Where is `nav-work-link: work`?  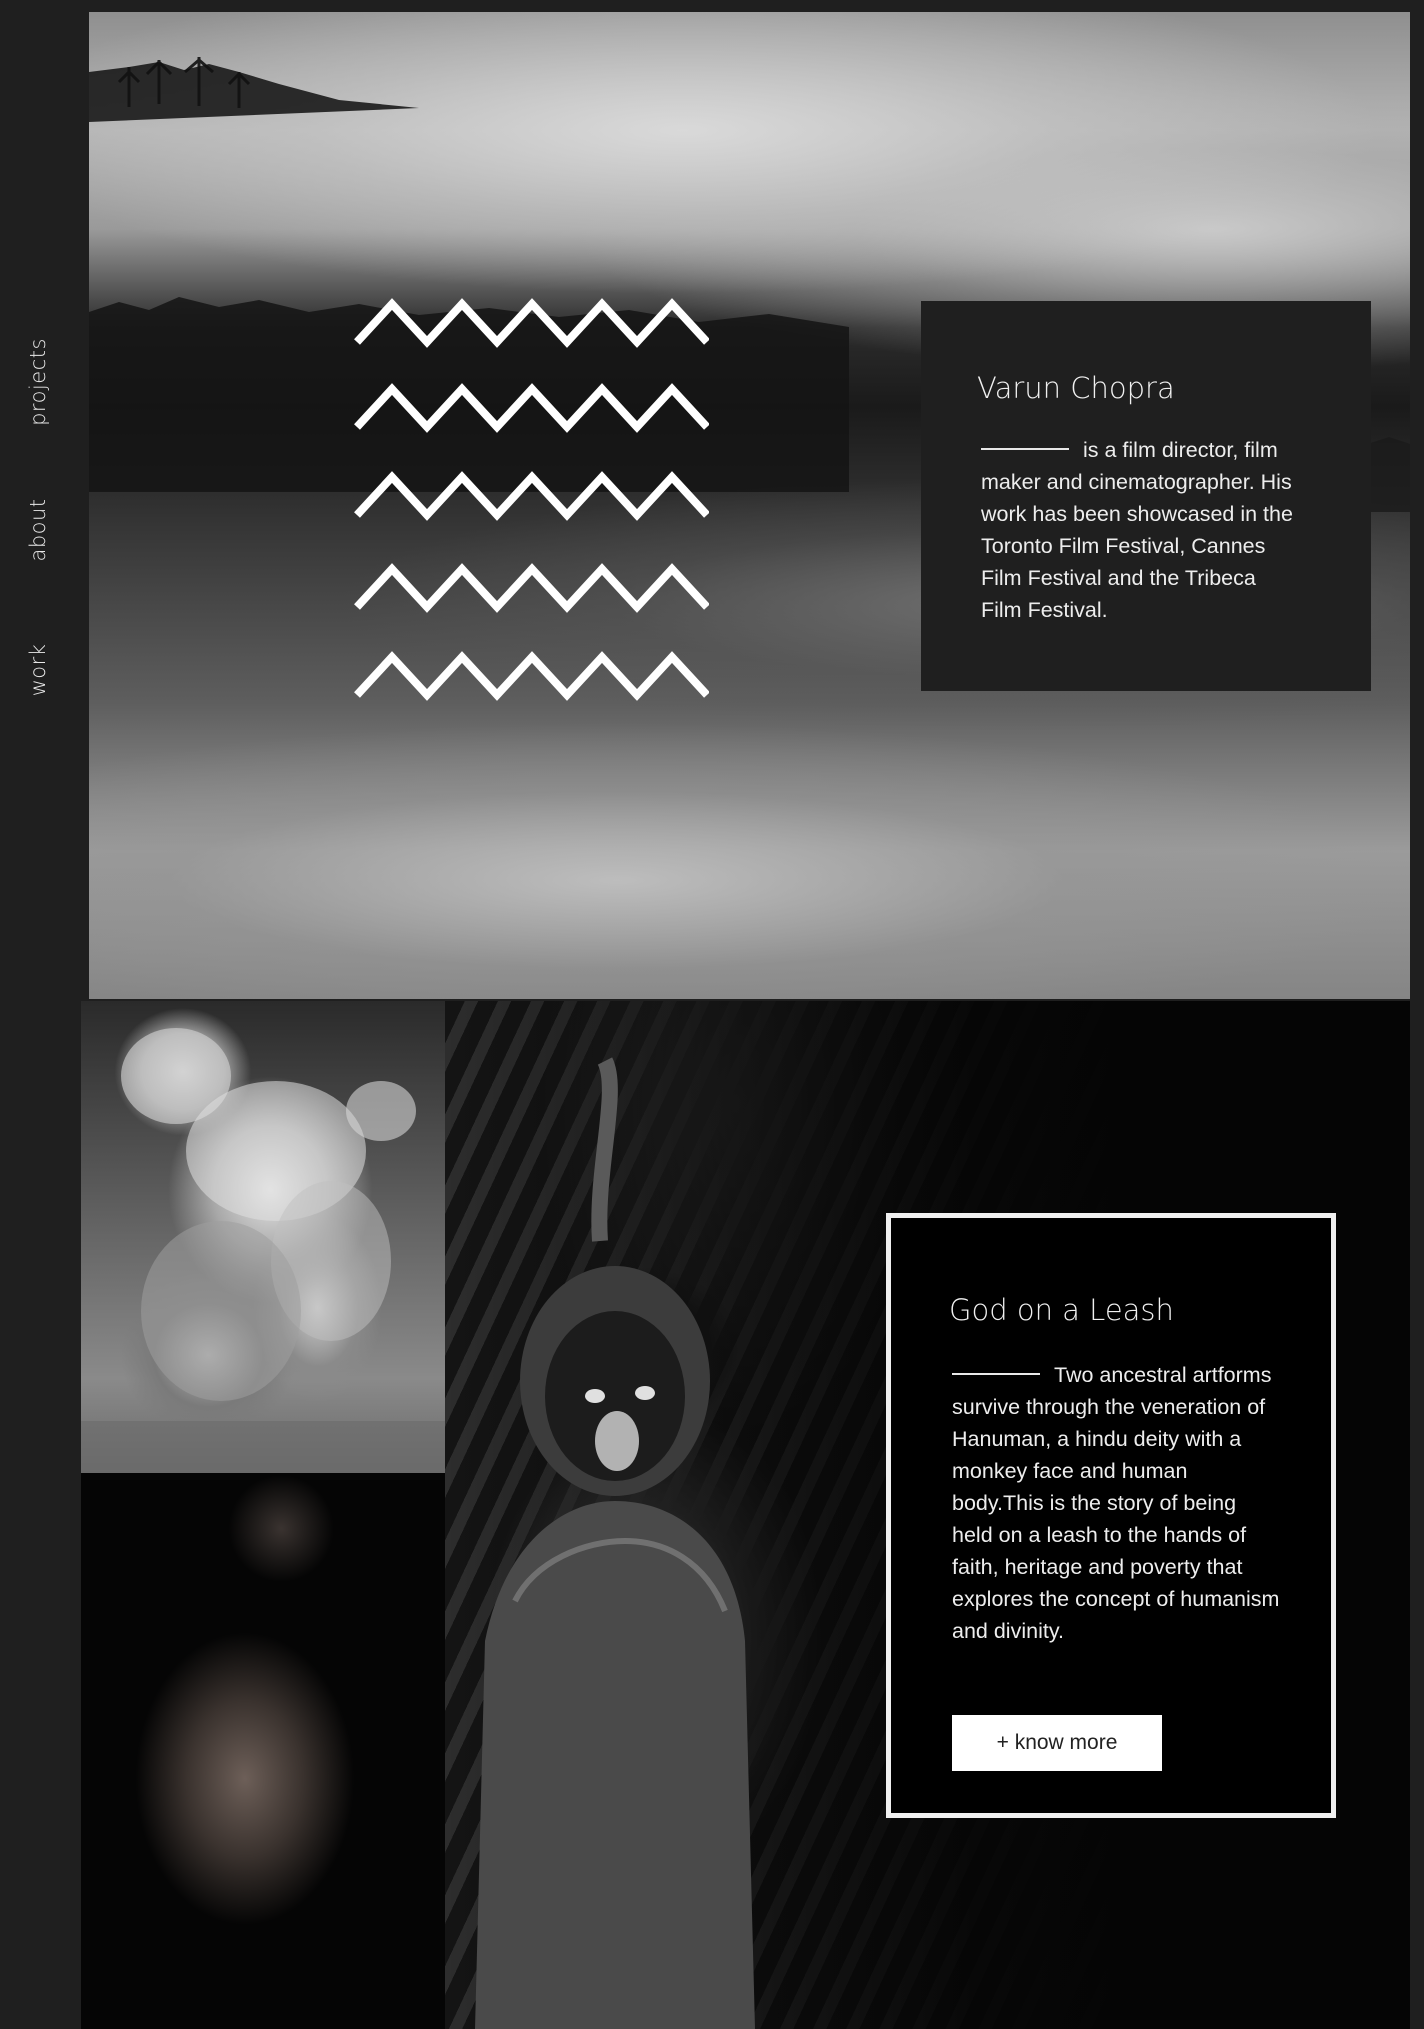
nav-work-link: work is located at coordinates (38, 670).